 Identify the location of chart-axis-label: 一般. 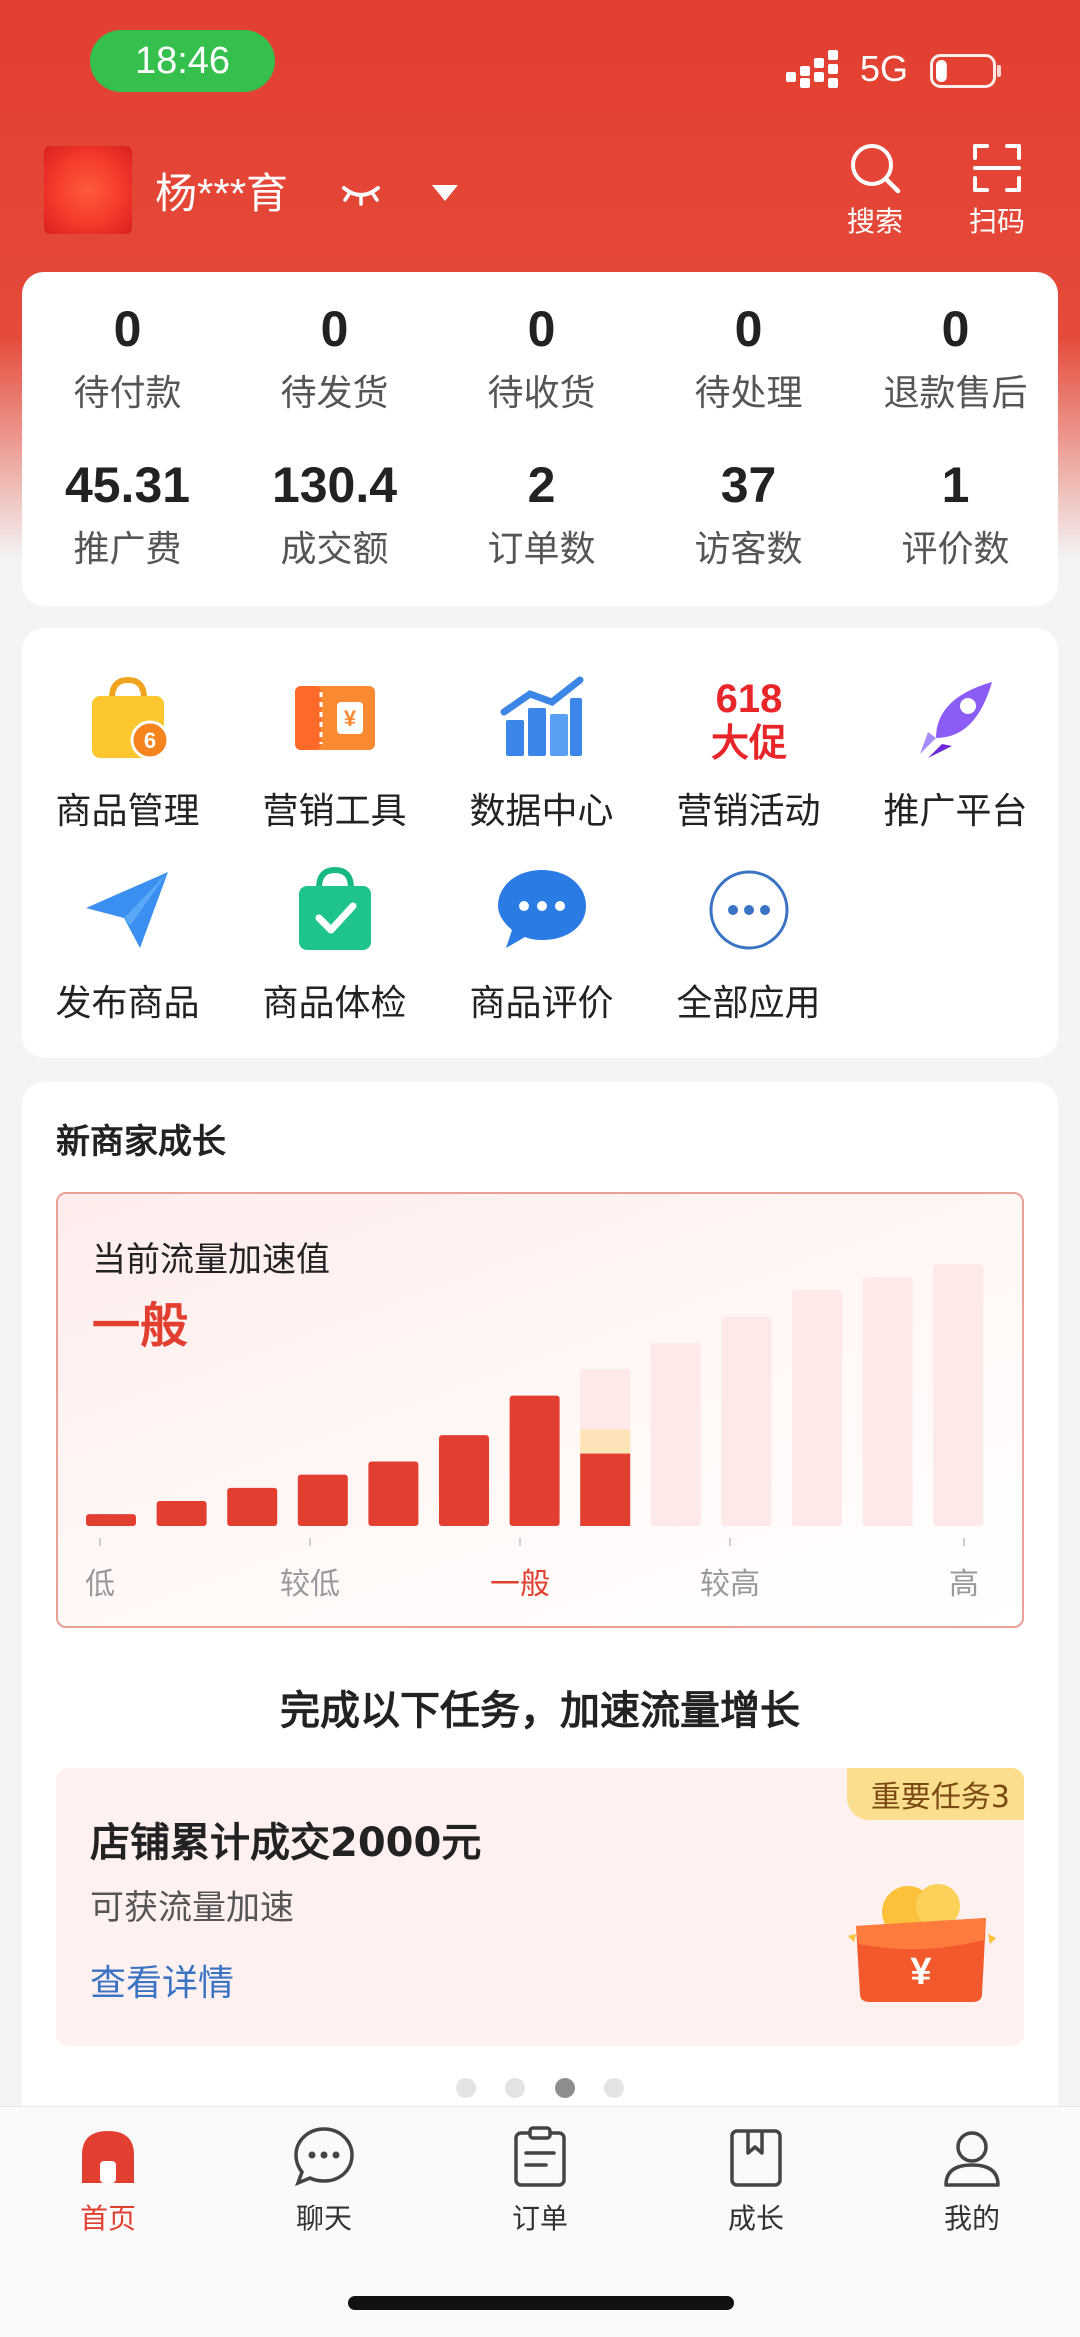
(520, 1584).